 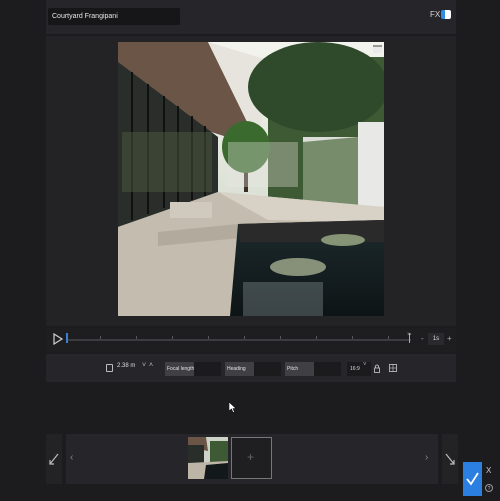 I want to click on confirm-button, so click(x=472, y=479).